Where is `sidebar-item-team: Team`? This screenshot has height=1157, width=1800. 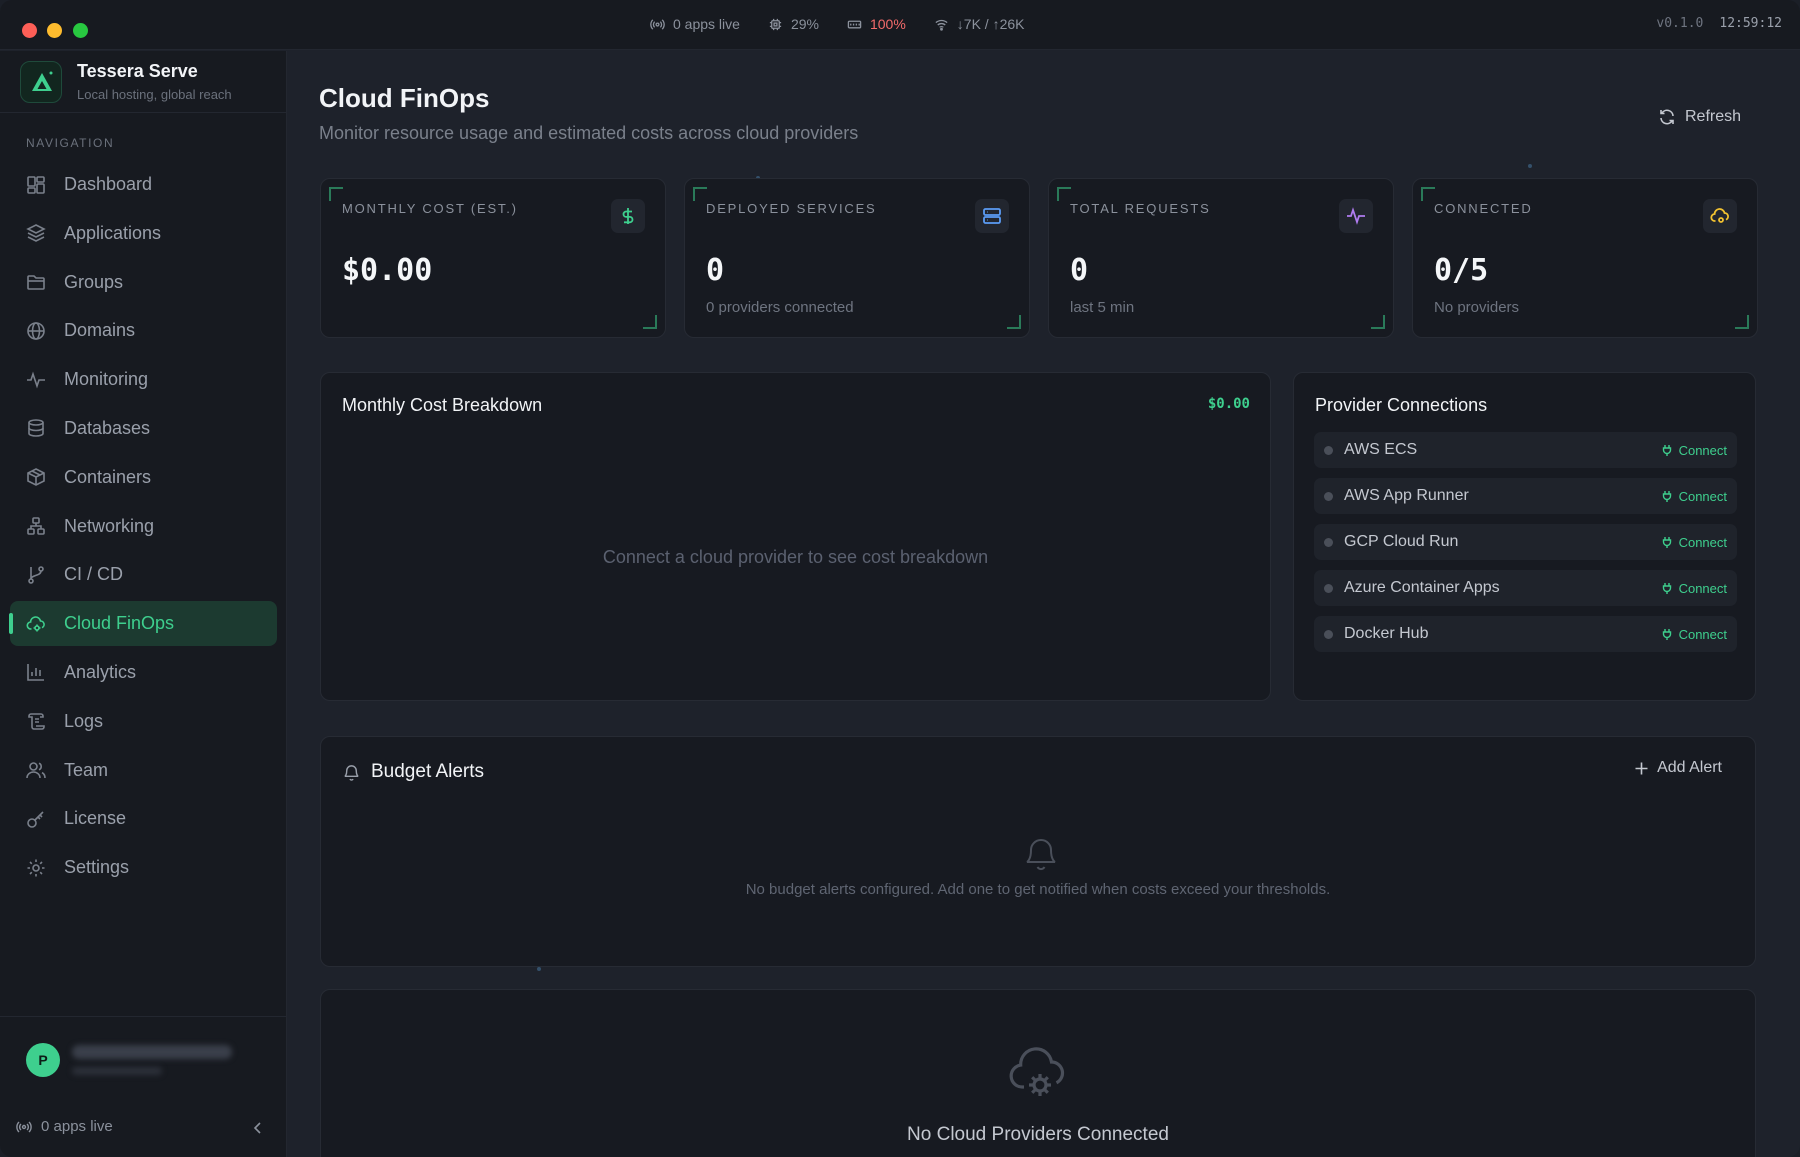 sidebar-item-team: Team is located at coordinates (143, 770).